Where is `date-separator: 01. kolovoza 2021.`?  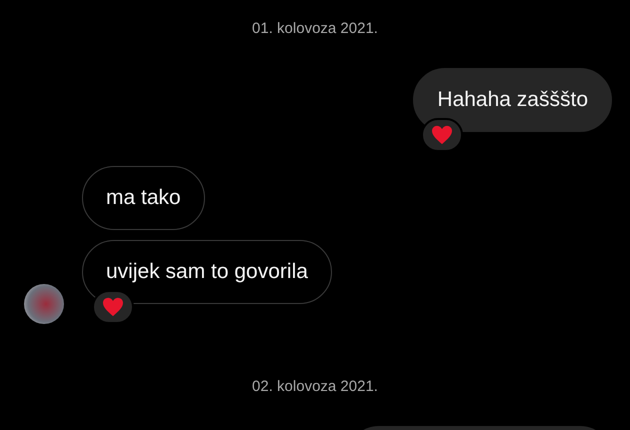 date-separator: 01. kolovoza 2021. is located at coordinates (315, 29).